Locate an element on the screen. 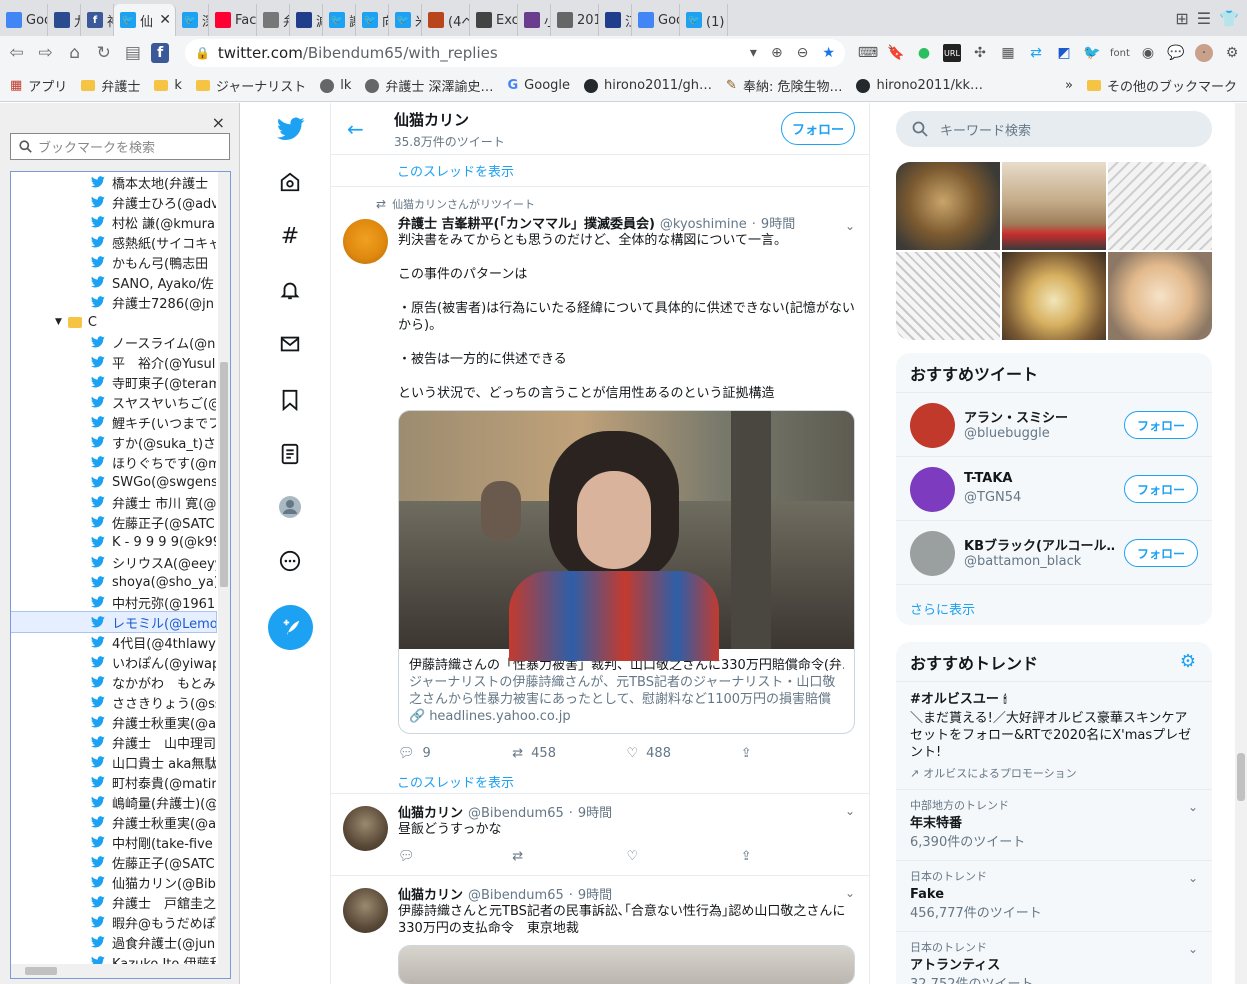 This screenshot has width=1247, height=984. bookmark-tree-item: 平 裕介(@Yusul is located at coordinates (113, 362).